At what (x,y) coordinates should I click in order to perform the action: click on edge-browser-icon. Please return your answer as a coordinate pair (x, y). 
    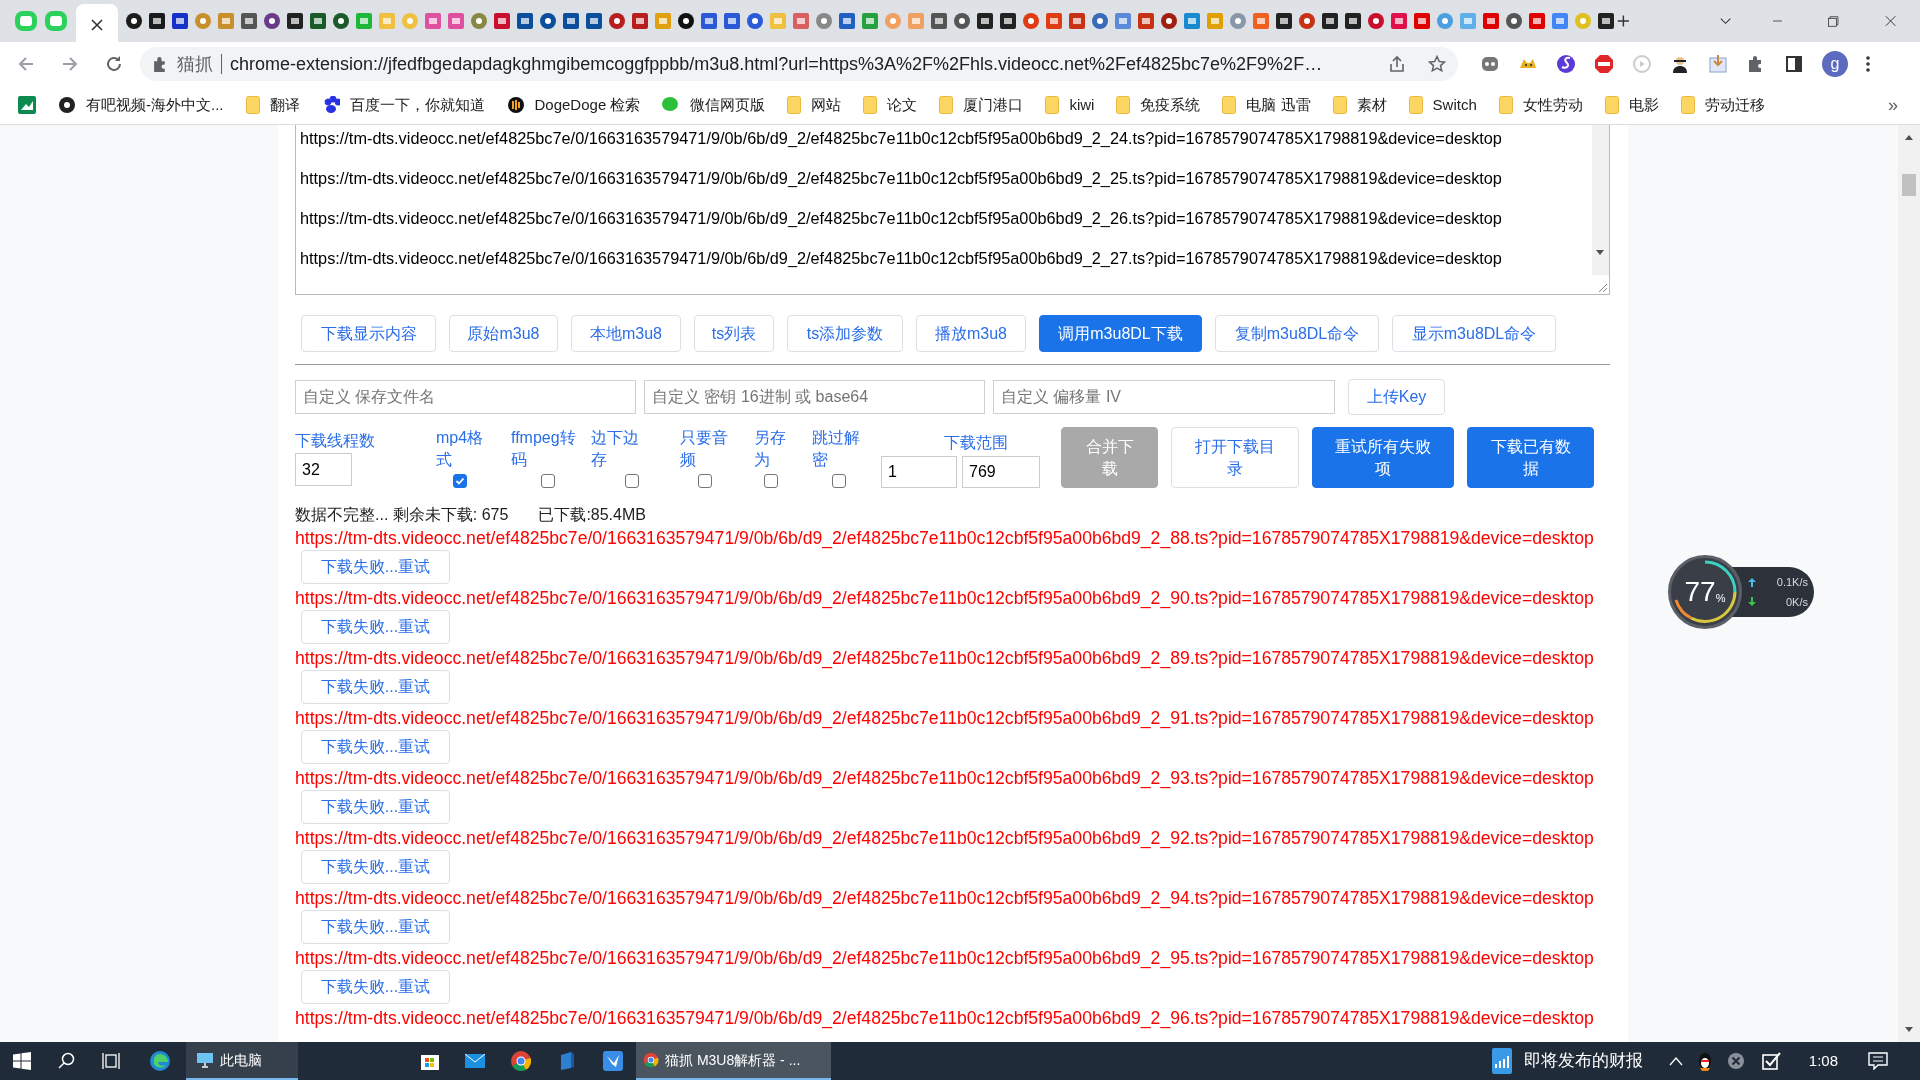
    Looking at the image, I should click on (160, 1061).